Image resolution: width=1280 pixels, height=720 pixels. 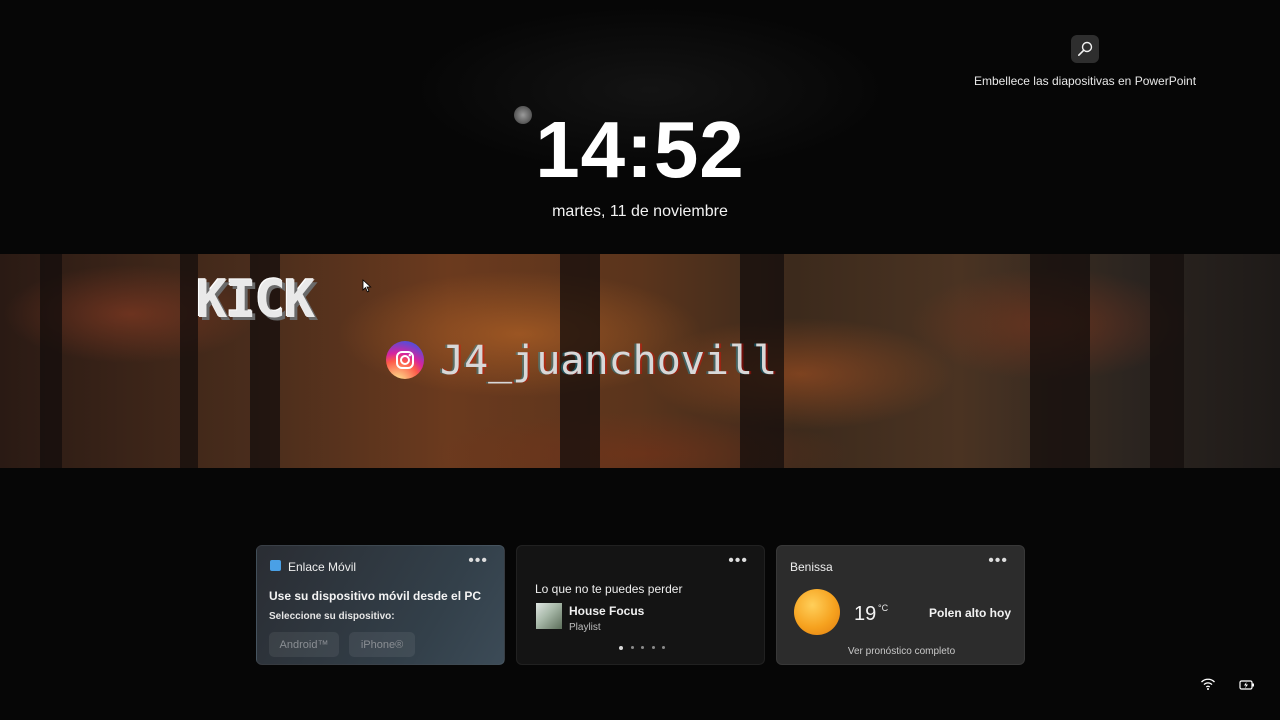 I want to click on phone-link-icon, so click(x=275, y=565).